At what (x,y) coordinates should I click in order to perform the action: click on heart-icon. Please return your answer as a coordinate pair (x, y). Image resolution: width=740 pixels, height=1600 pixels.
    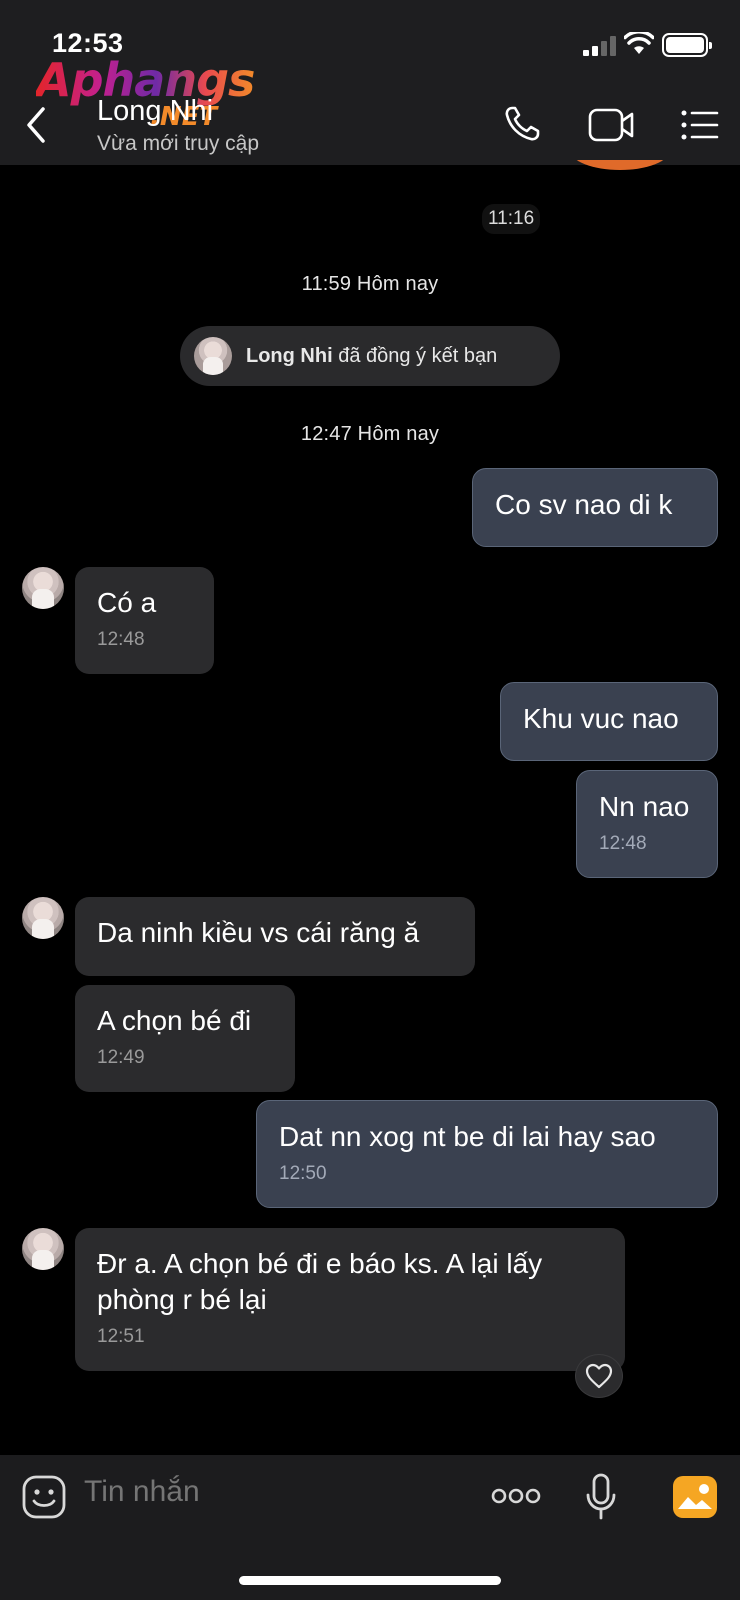
    Looking at the image, I should click on (599, 1376).